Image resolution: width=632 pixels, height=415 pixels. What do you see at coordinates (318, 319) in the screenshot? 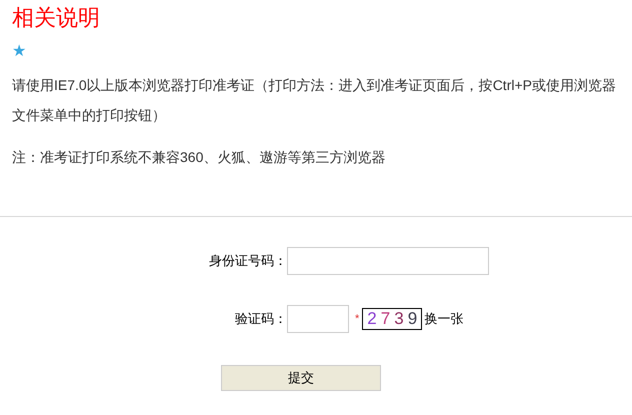
I see `captcha-field` at bounding box center [318, 319].